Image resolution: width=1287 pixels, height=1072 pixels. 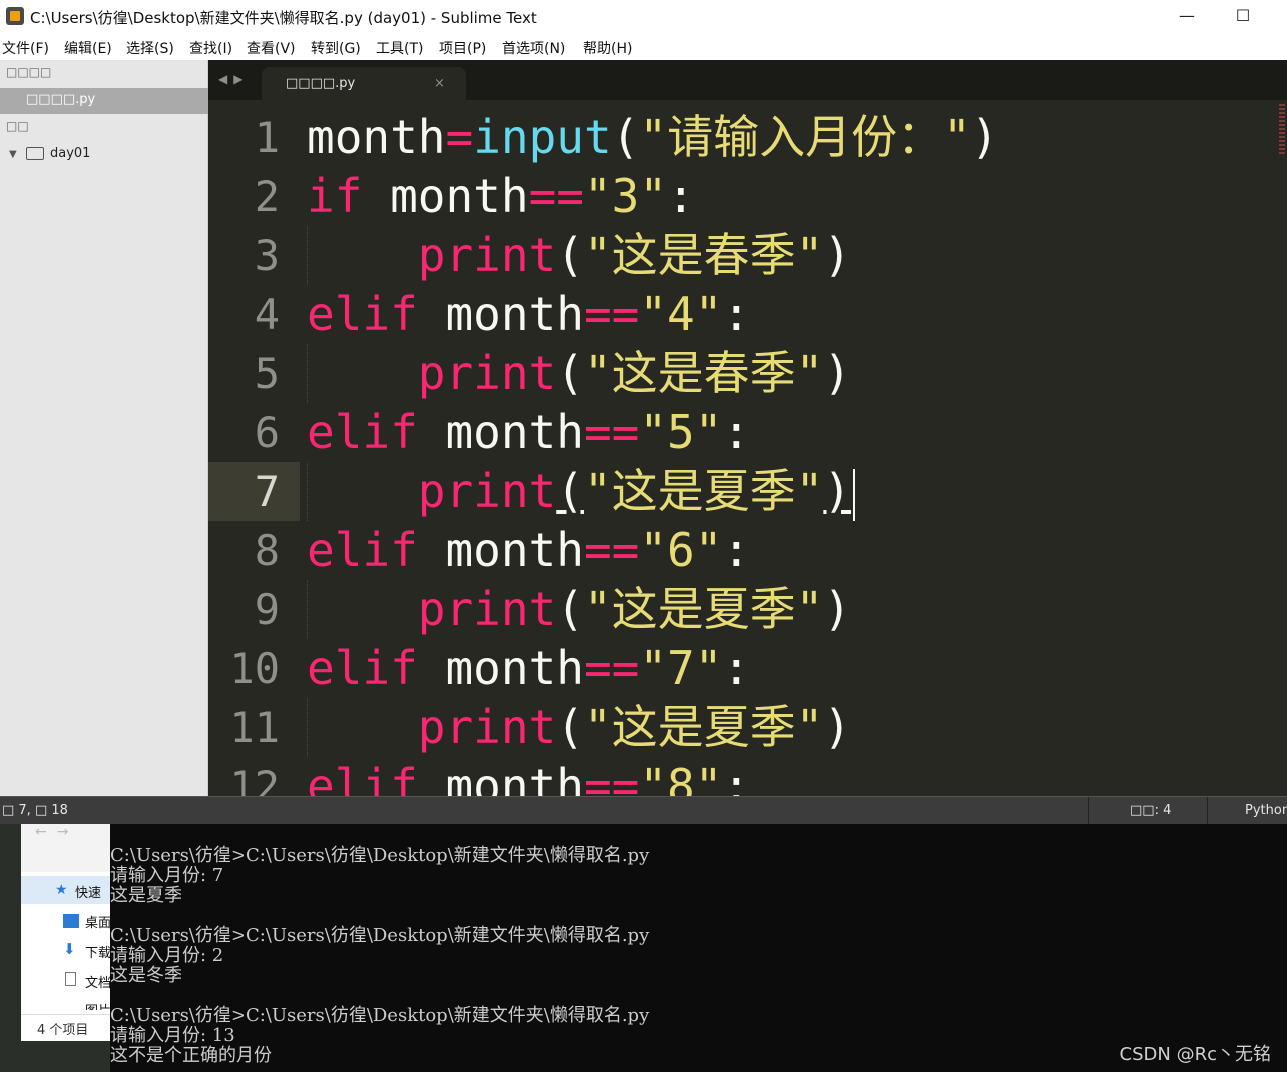 I want to click on code-line: 5 print("这是春季"), so click(x=747, y=373).